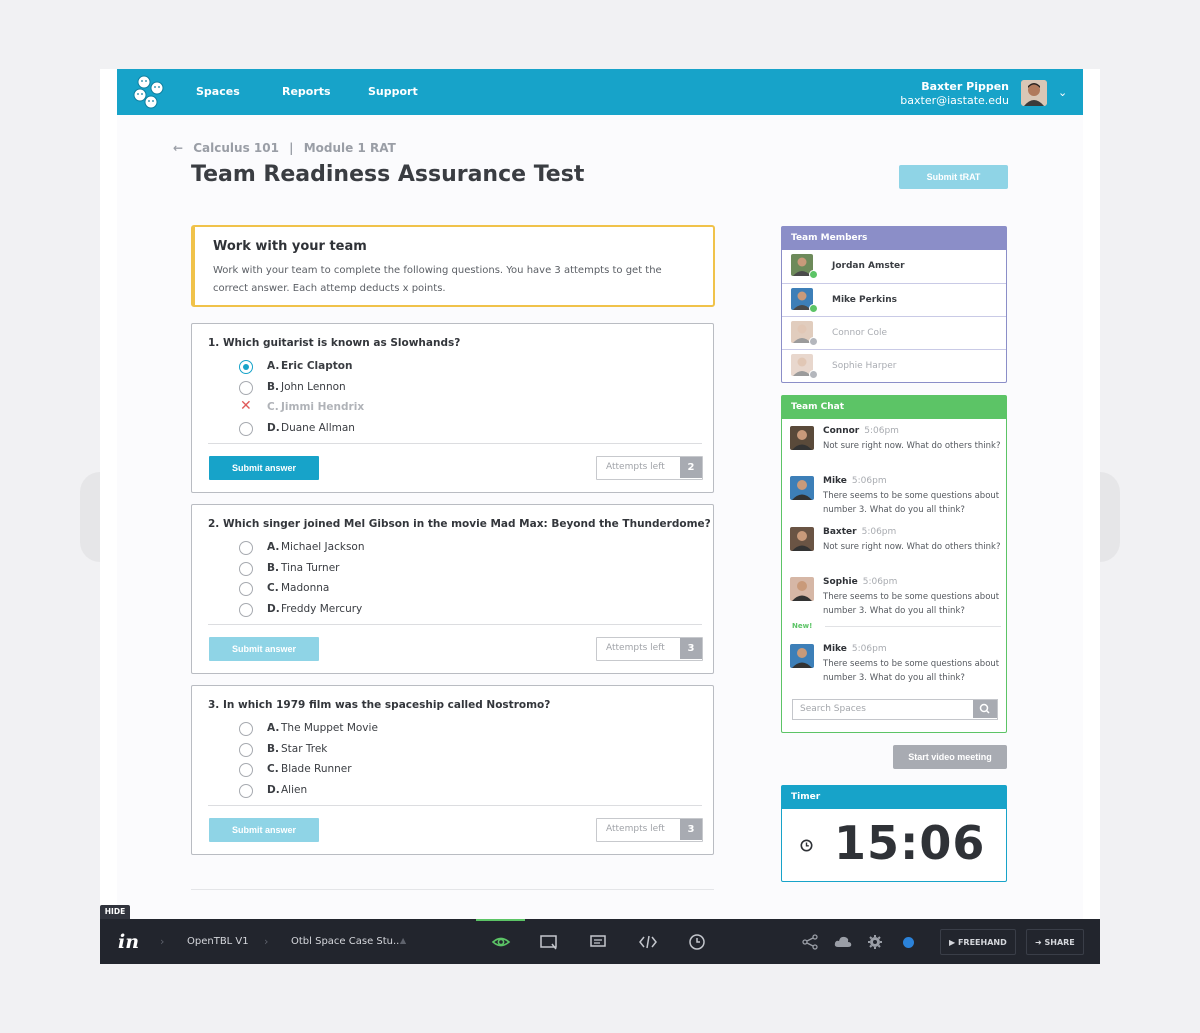  Describe the element at coordinates (950, 757) in the screenshot. I see `start-video-meeting-button: Start video meeting` at that location.